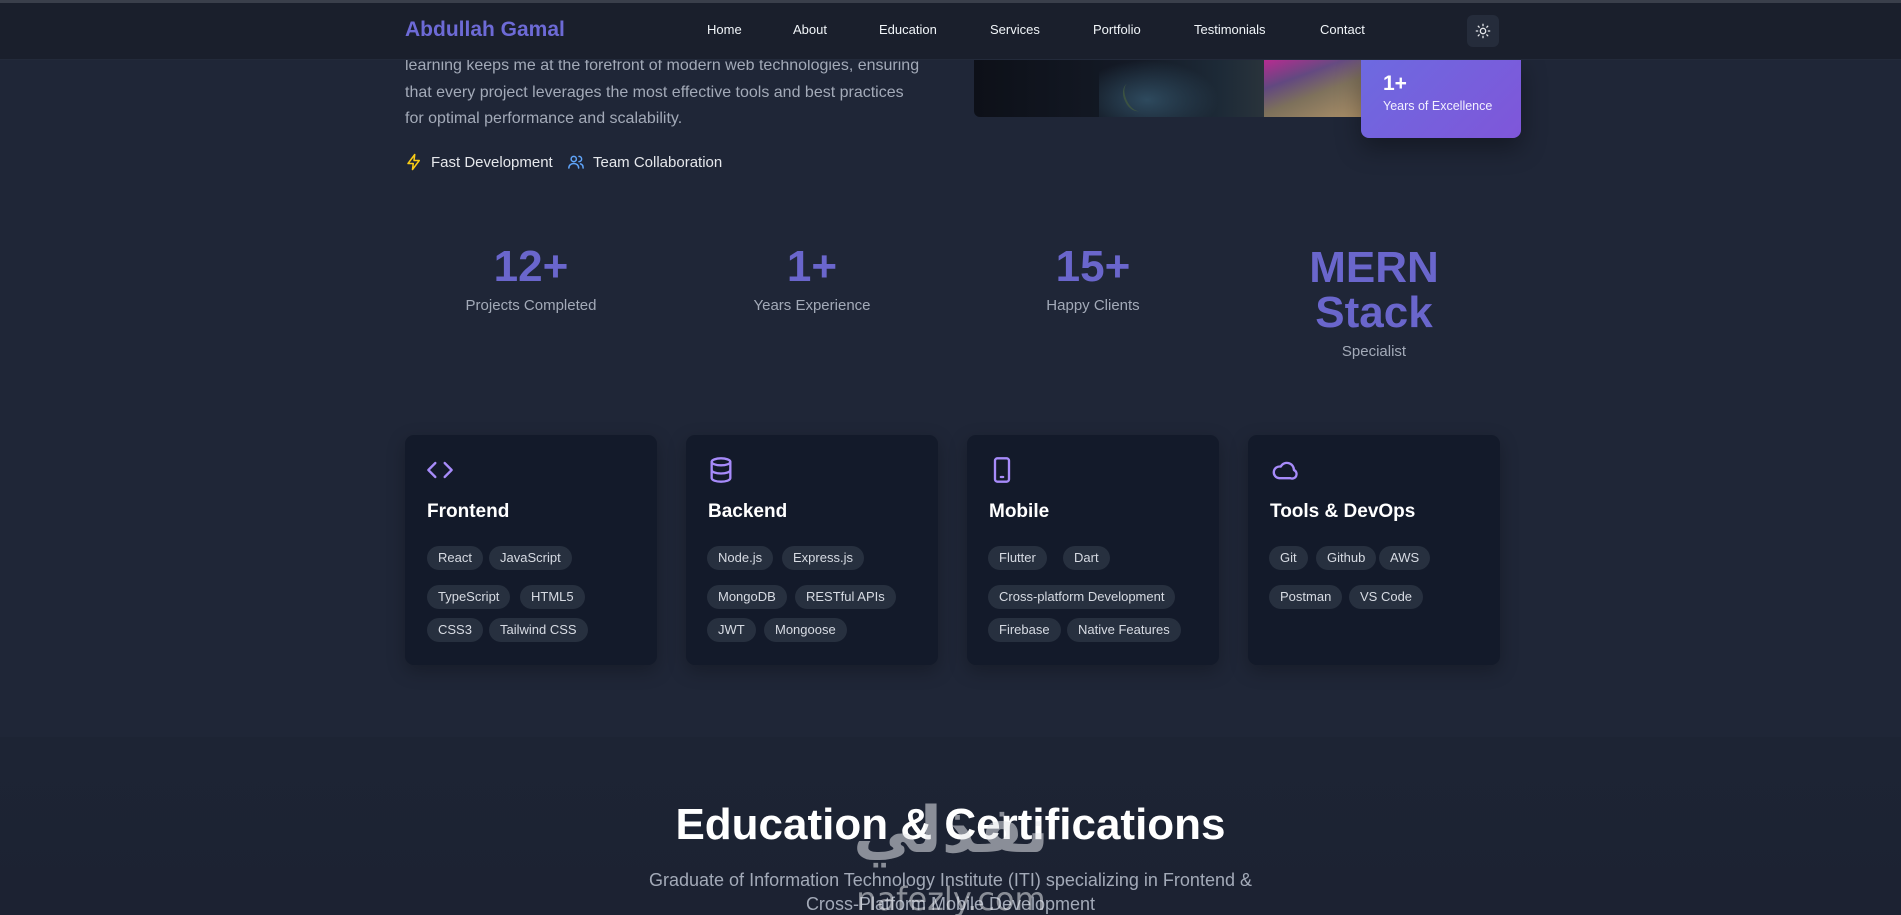  I want to click on skill-tag: Express.js, so click(823, 558).